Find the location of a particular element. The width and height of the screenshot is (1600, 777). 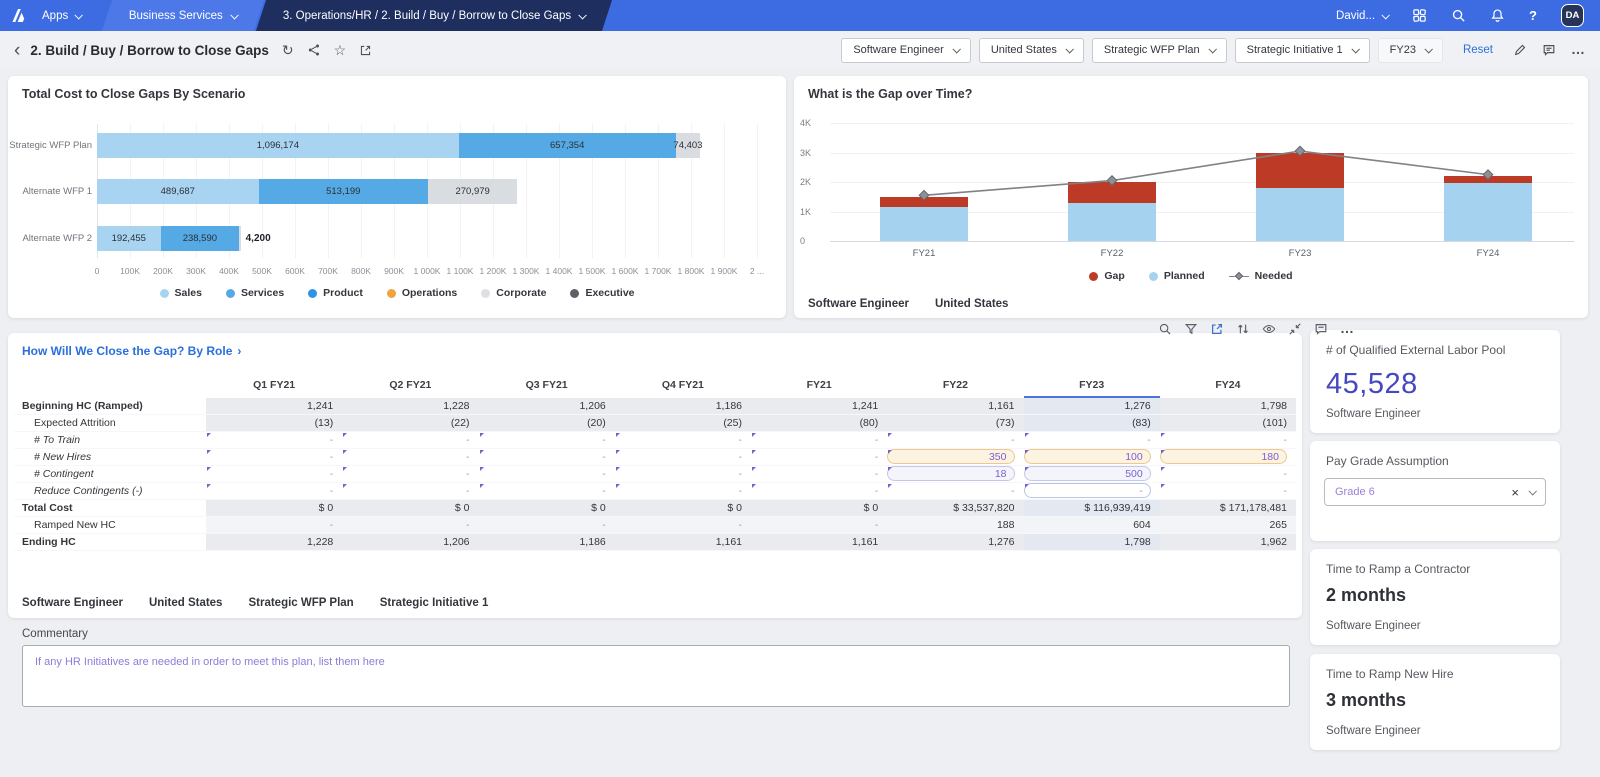

chevron-down-icon is located at coordinates (79, 15).